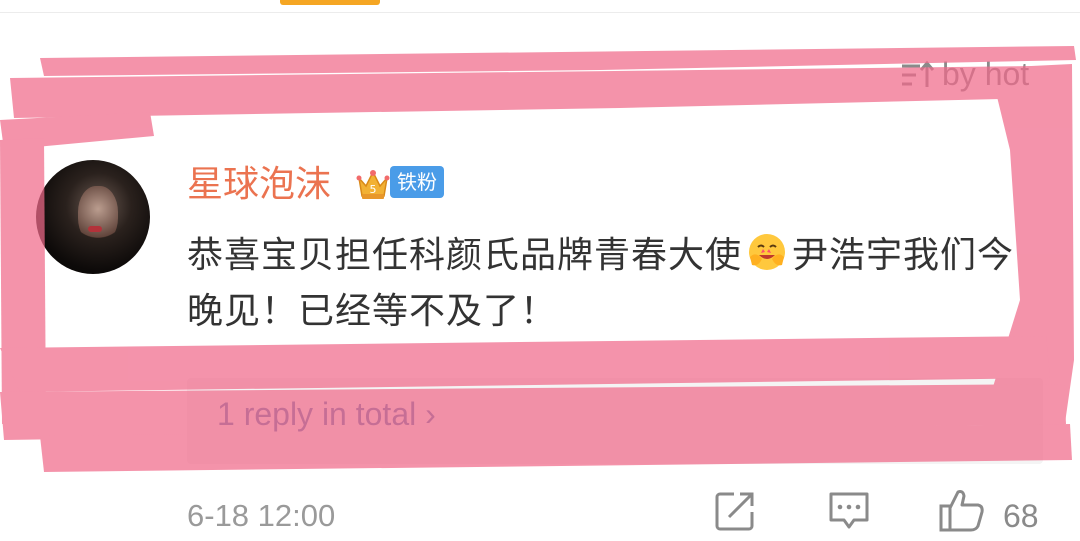  I want to click on comment-text-part1: 恭喜宝贝担任科颜氏品牌青春大使, so click(465, 255).